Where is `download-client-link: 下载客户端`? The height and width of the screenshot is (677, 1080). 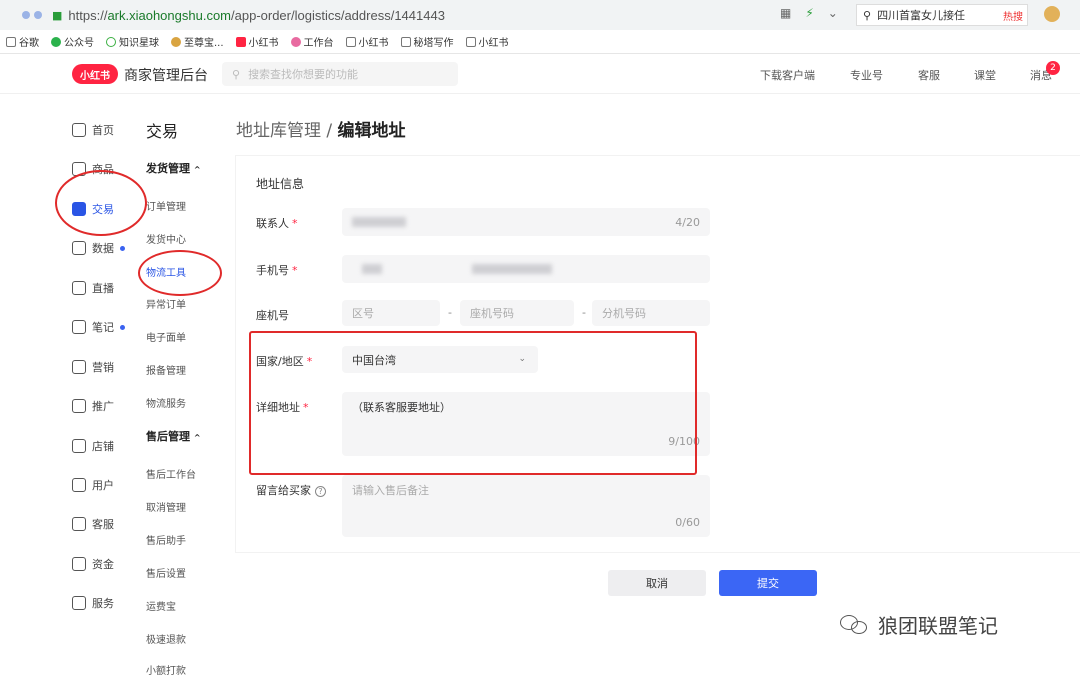 download-client-link: 下载客户端 is located at coordinates (787, 75).